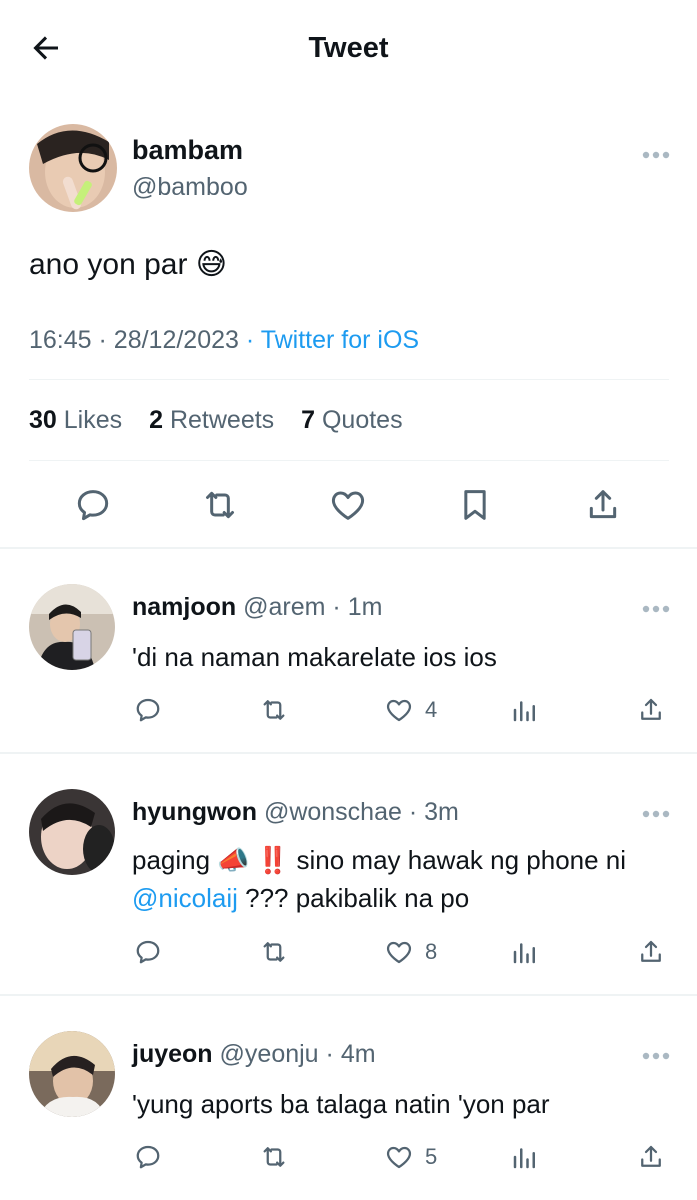 The image size is (697, 1200). I want to click on bookmark-icon, so click(475, 505).